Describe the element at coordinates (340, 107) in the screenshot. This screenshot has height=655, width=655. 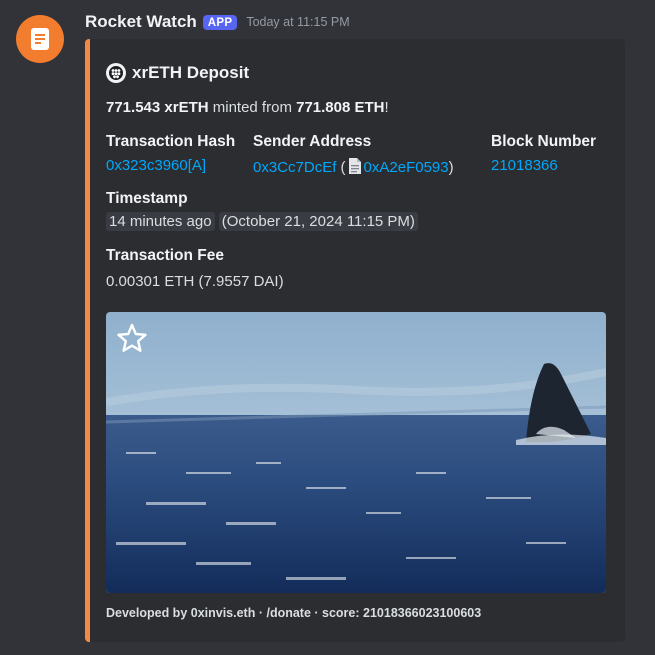
I see `amount-source: 771.808 ETH` at that location.